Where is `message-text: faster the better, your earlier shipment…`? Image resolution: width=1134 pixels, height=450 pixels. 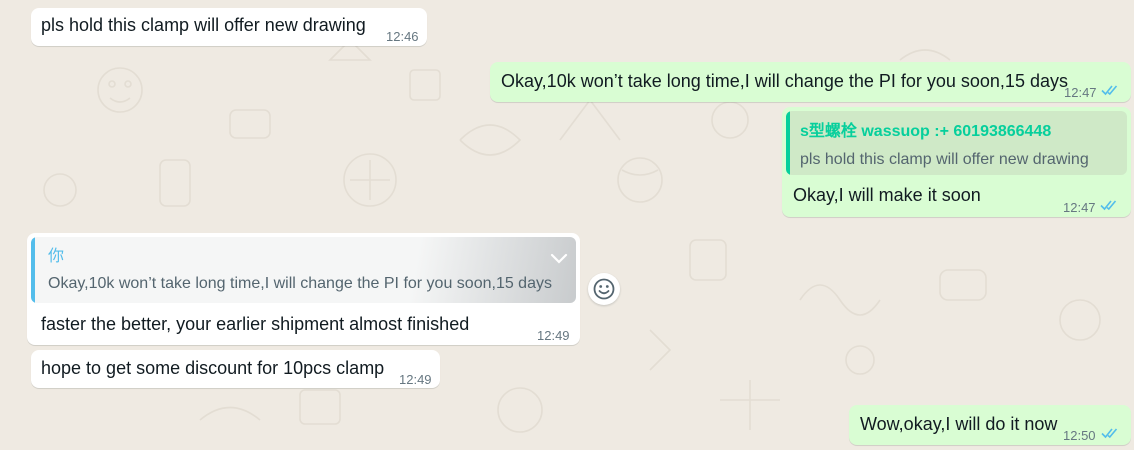 message-text: faster the better, your earlier shipment… is located at coordinates (255, 324).